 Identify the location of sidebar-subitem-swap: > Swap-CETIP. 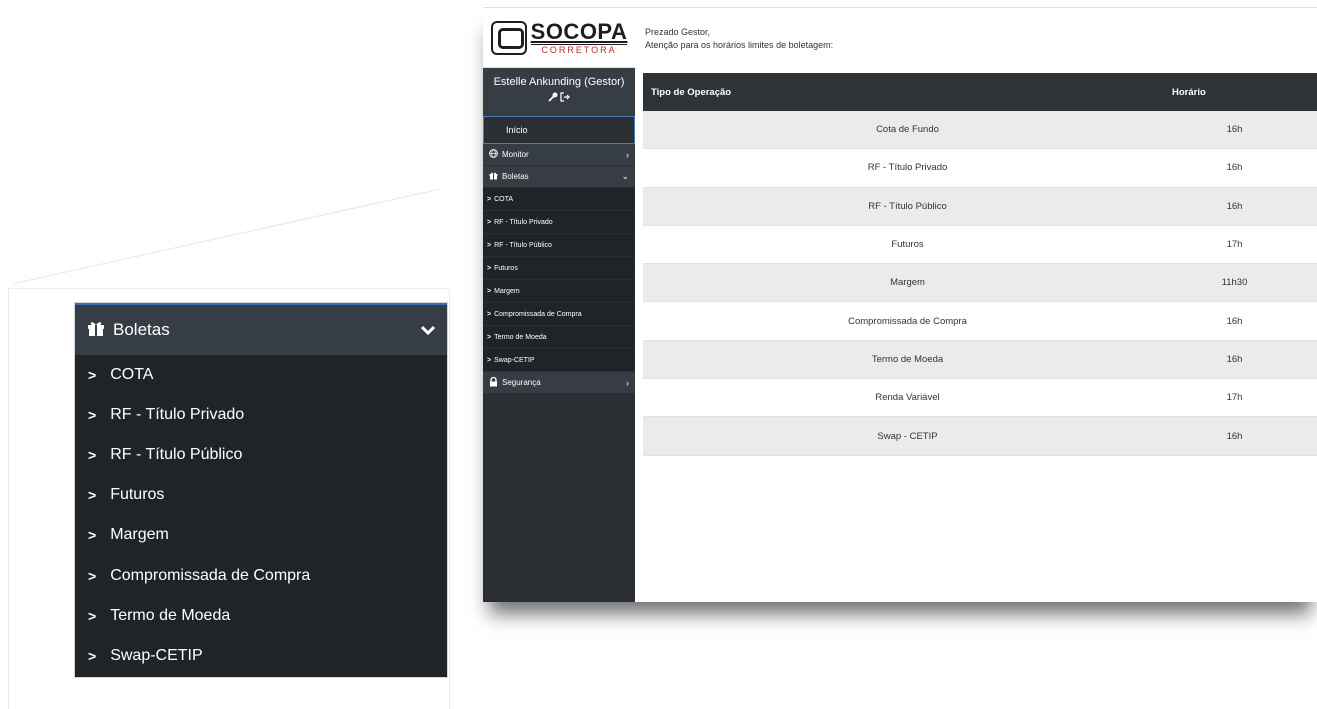
(559, 360).